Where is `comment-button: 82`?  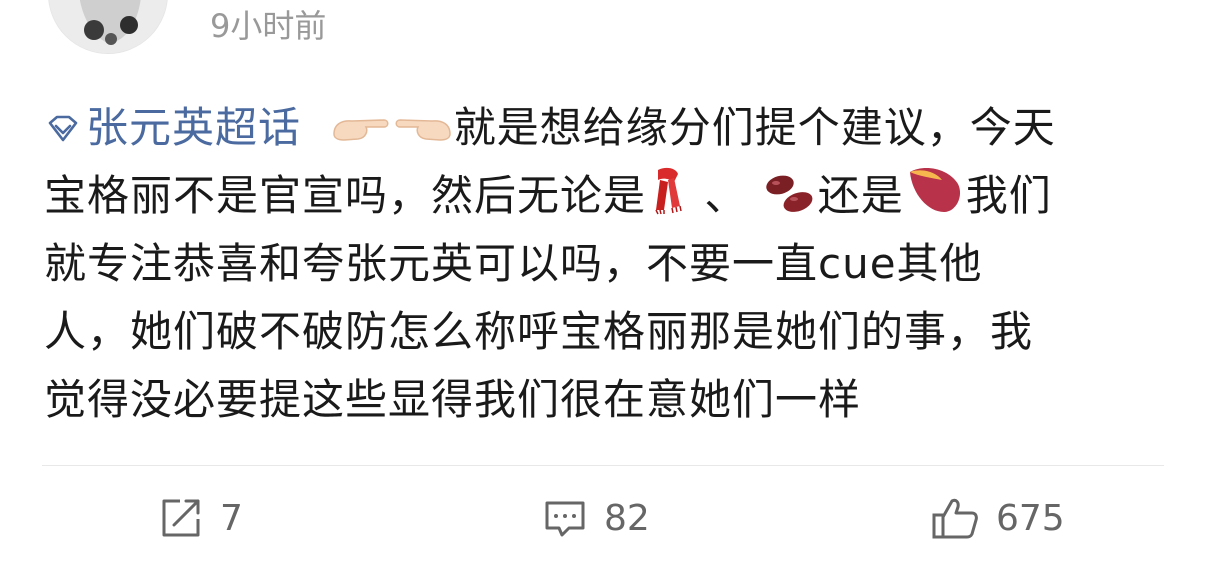 comment-button: 82 is located at coordinates (596, 518).